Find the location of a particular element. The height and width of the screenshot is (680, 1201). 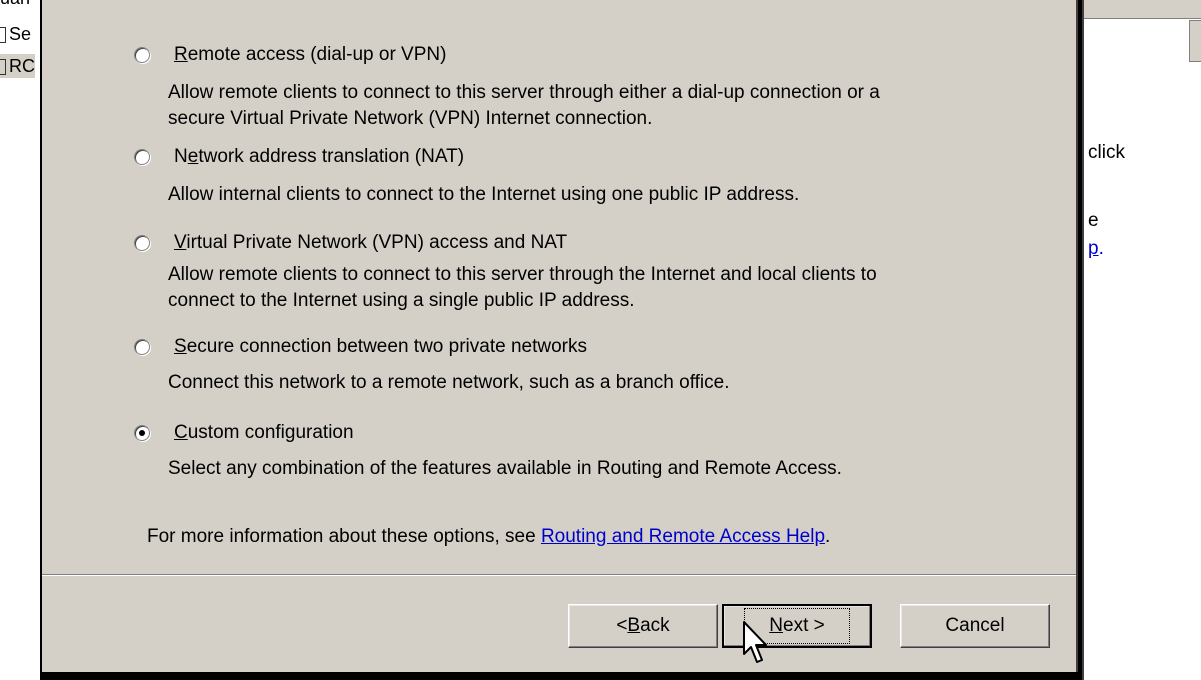

back-mnemonic: B is located at coordinates (634, 625).